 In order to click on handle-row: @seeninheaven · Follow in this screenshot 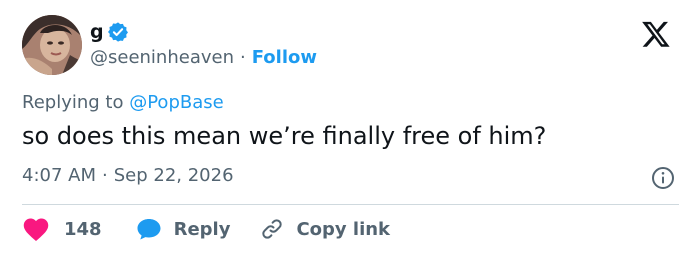, I will do `click(203, 57)`.